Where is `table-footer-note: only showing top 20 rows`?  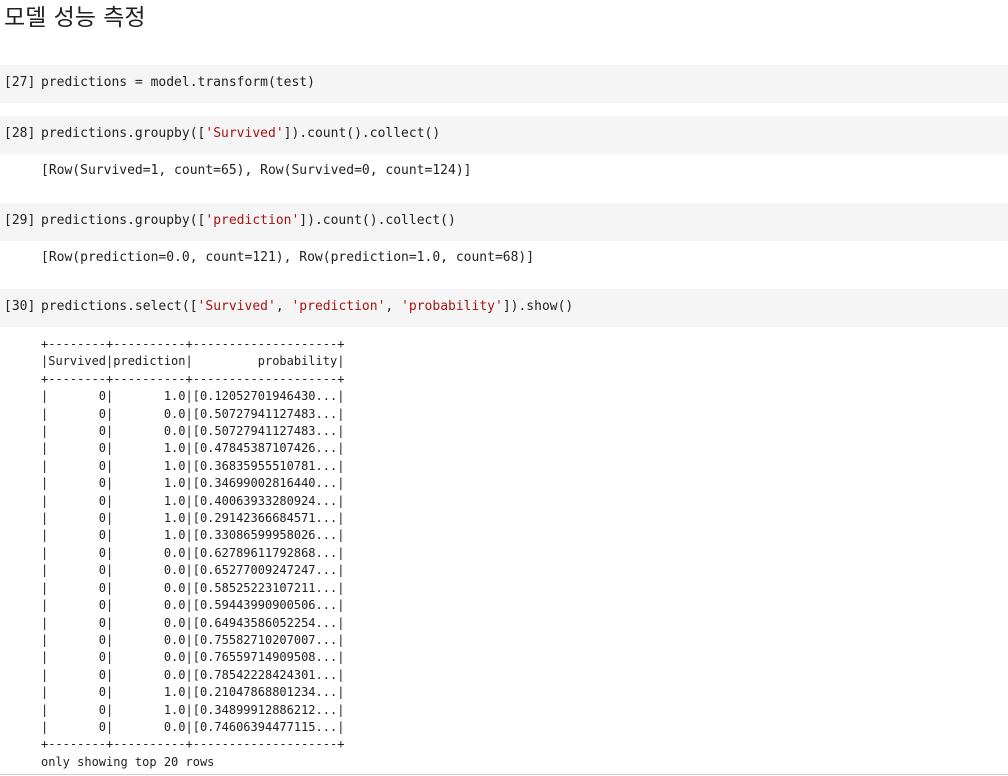 table-footer-note: only showing top 20 rows is located at coordinates (128, 761).